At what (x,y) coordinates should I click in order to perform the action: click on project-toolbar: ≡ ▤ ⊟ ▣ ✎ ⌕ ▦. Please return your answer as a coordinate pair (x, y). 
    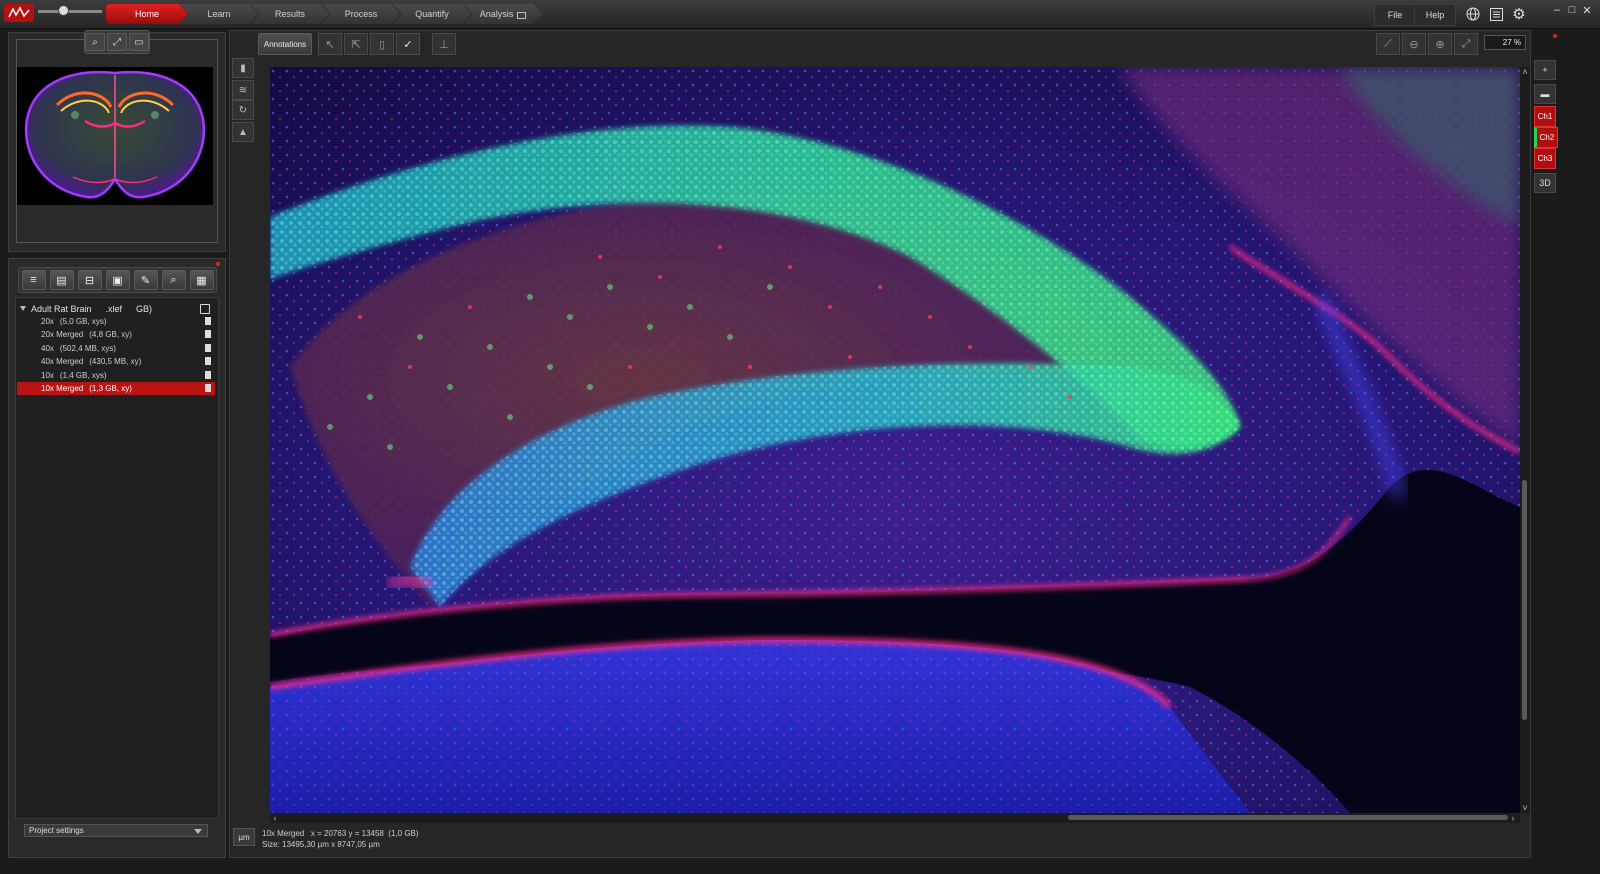
    Looking at the image, I should click on (117, 280).